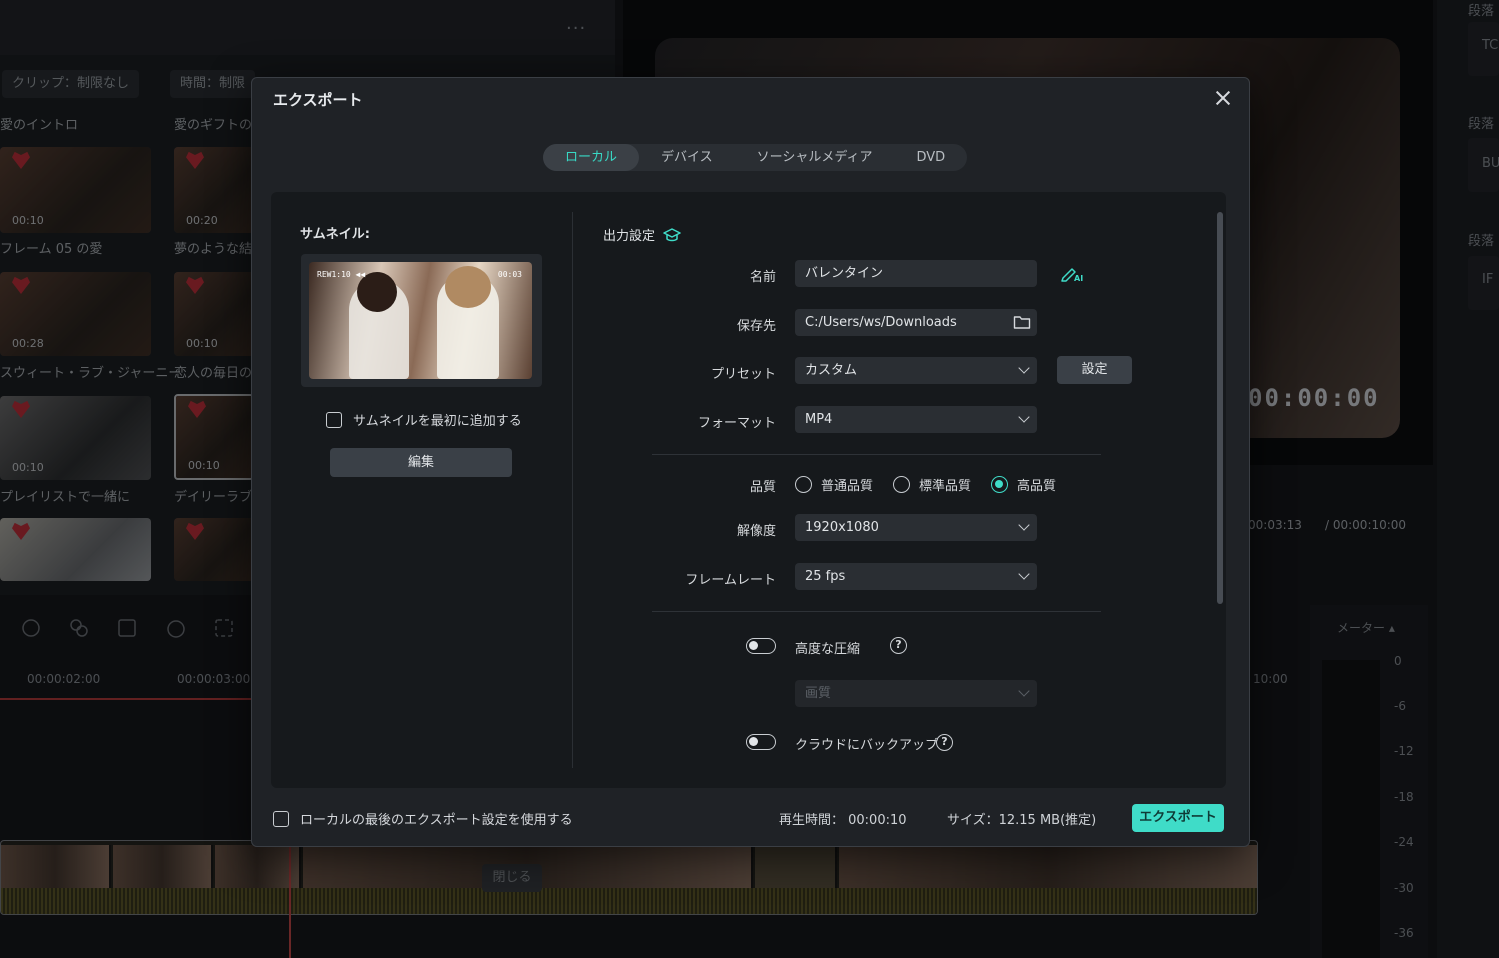  Describe the element at coordinates (572, 490) in the screenshot. I see `column-divider` at that location.